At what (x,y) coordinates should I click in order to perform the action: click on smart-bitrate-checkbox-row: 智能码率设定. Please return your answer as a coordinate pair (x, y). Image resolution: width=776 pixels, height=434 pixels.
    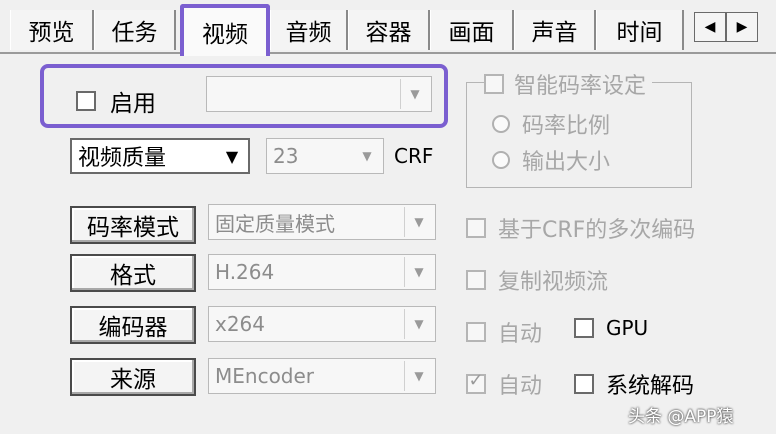
    Looking at the image, I should click on (568, 84).